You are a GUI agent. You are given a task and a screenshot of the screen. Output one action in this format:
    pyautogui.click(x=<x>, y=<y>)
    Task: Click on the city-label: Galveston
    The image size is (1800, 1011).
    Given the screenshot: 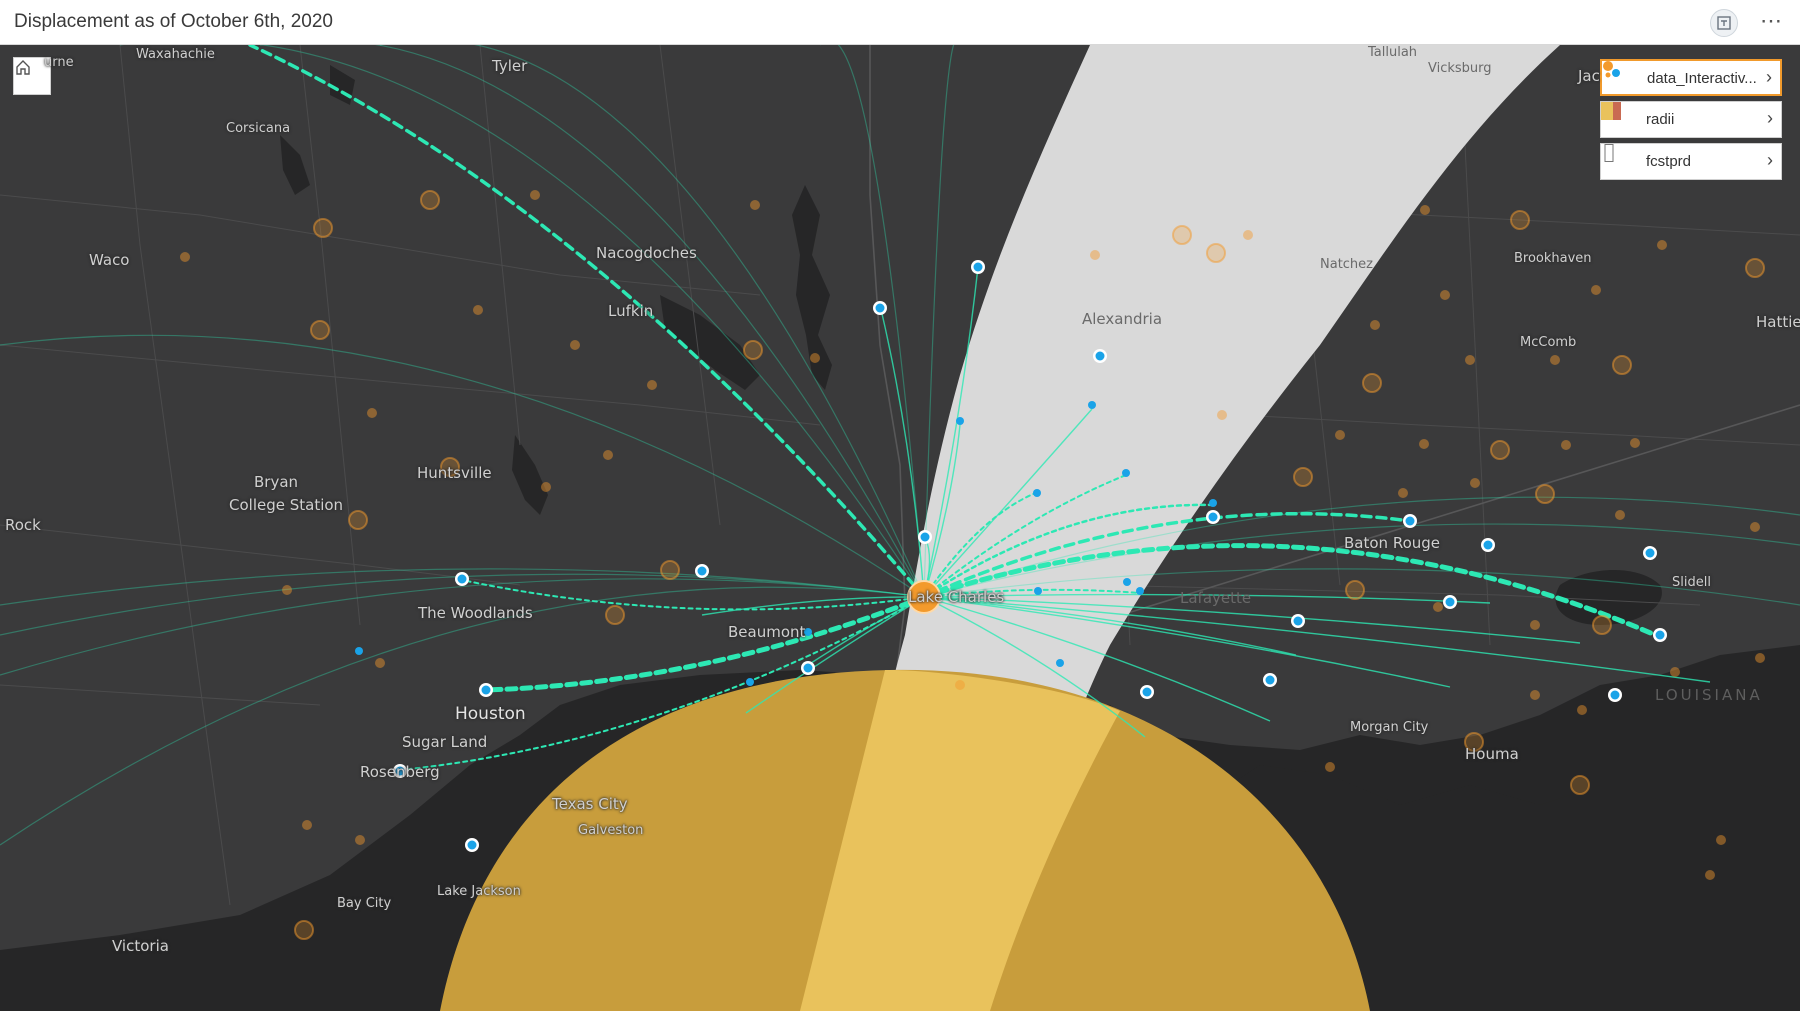 What is the action you would take?
    pyautogui.click(x=611, y=830)
    